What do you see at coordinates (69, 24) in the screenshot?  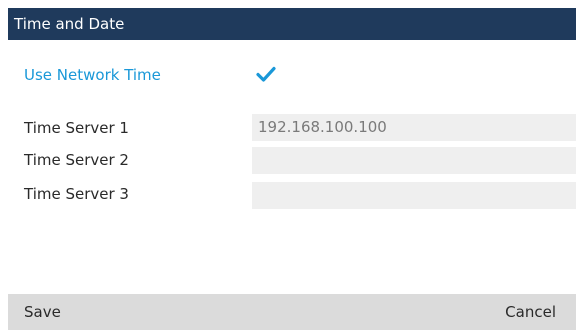 I see `screen-title: Time and Date` at bounding box center [69, 24].